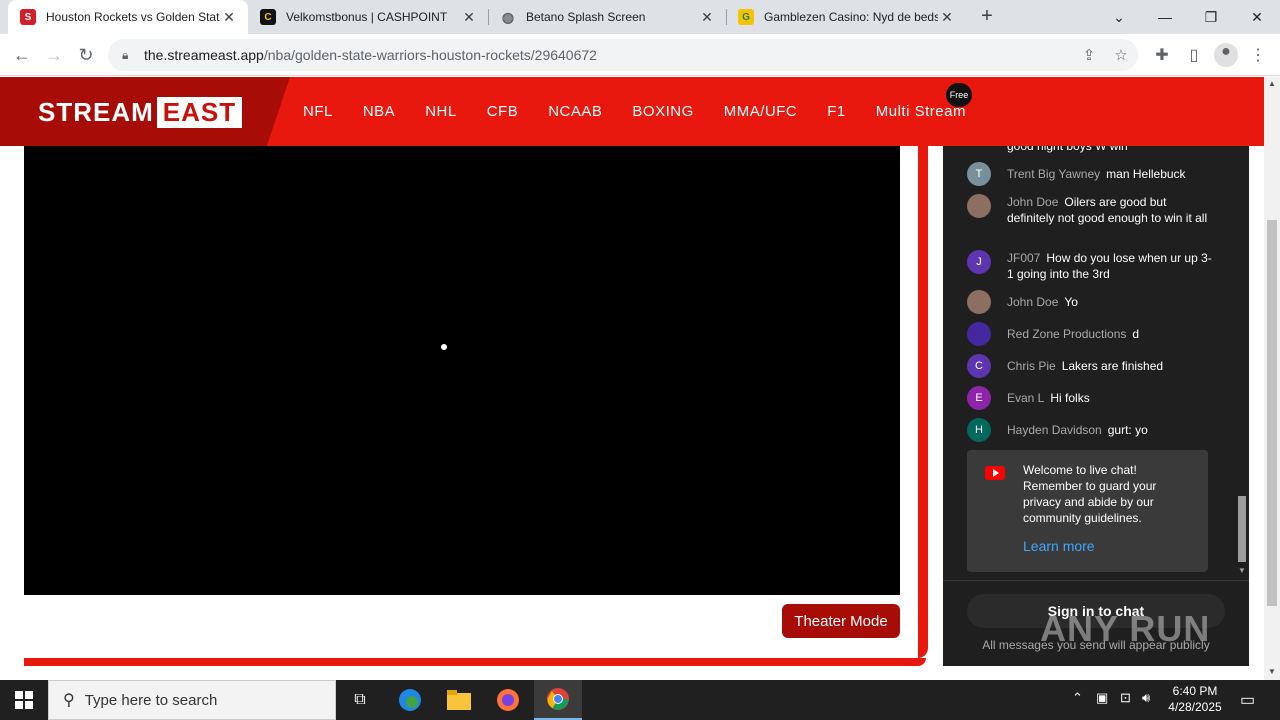  What do you see at coordinates (24, 700) in the screenshot?
I see `windows-start-icon` at bounding box center [24, 700].